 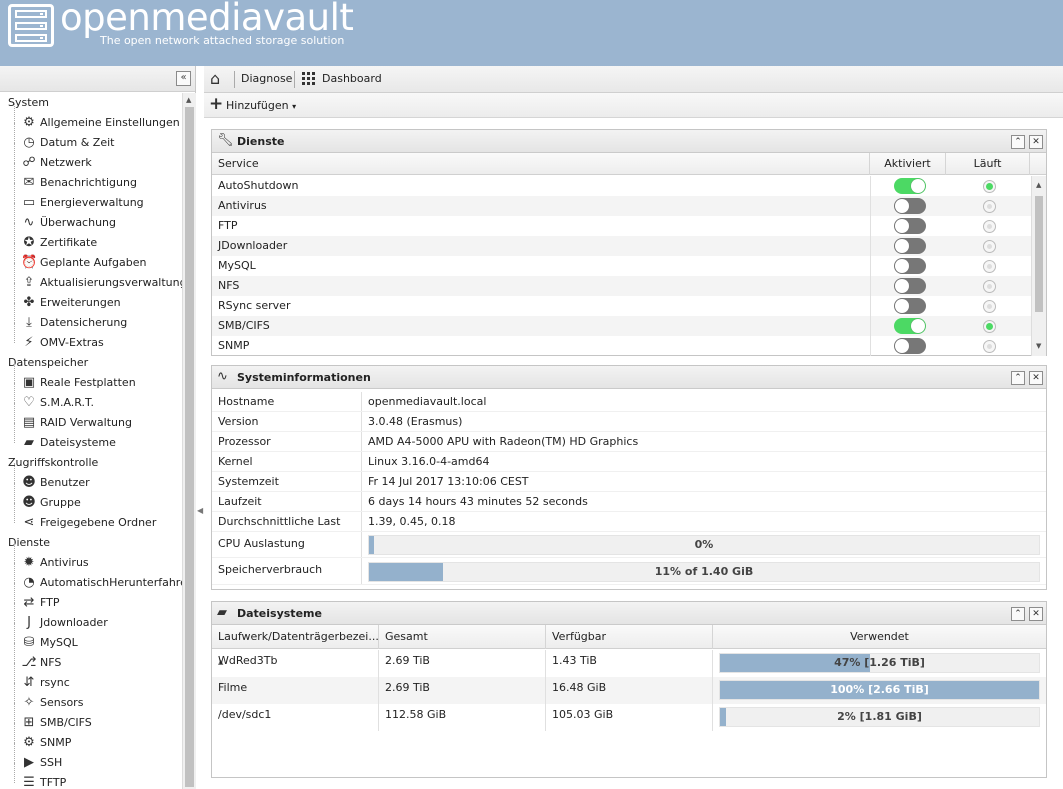 I want to click on sidebar-item: ⇵ rsync, so click(x=91, y=678).